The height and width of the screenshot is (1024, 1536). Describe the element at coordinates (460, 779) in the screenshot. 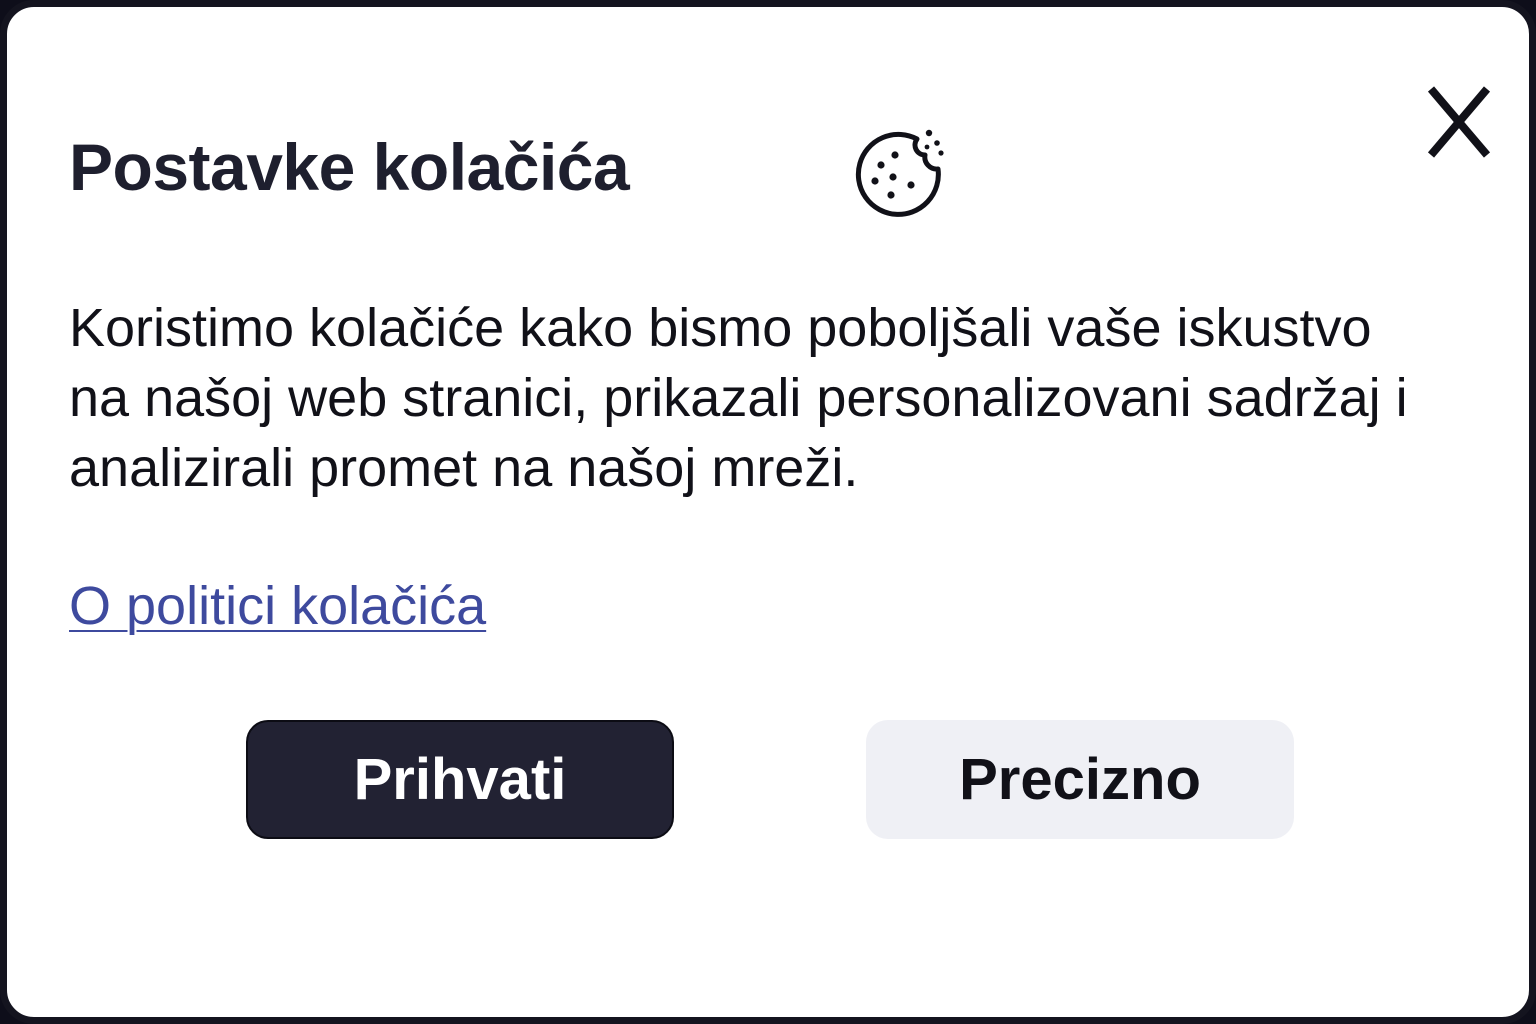

I see `accept-button: Prihvati` at that location.